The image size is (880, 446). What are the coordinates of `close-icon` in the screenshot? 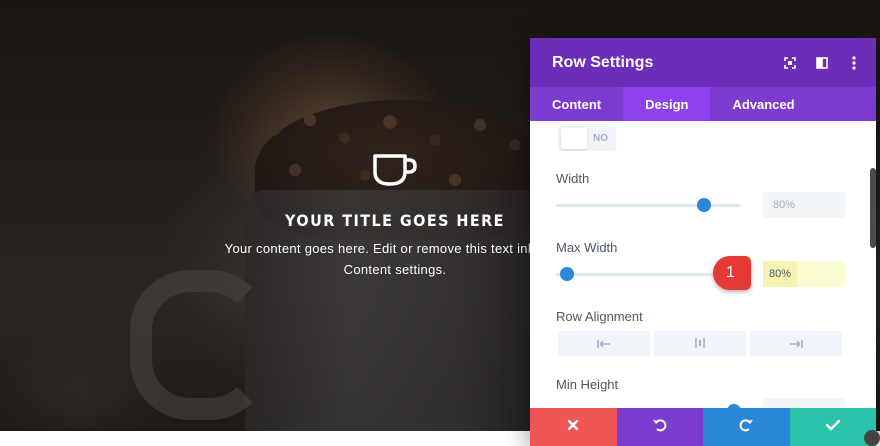 It's located at (573, 427).